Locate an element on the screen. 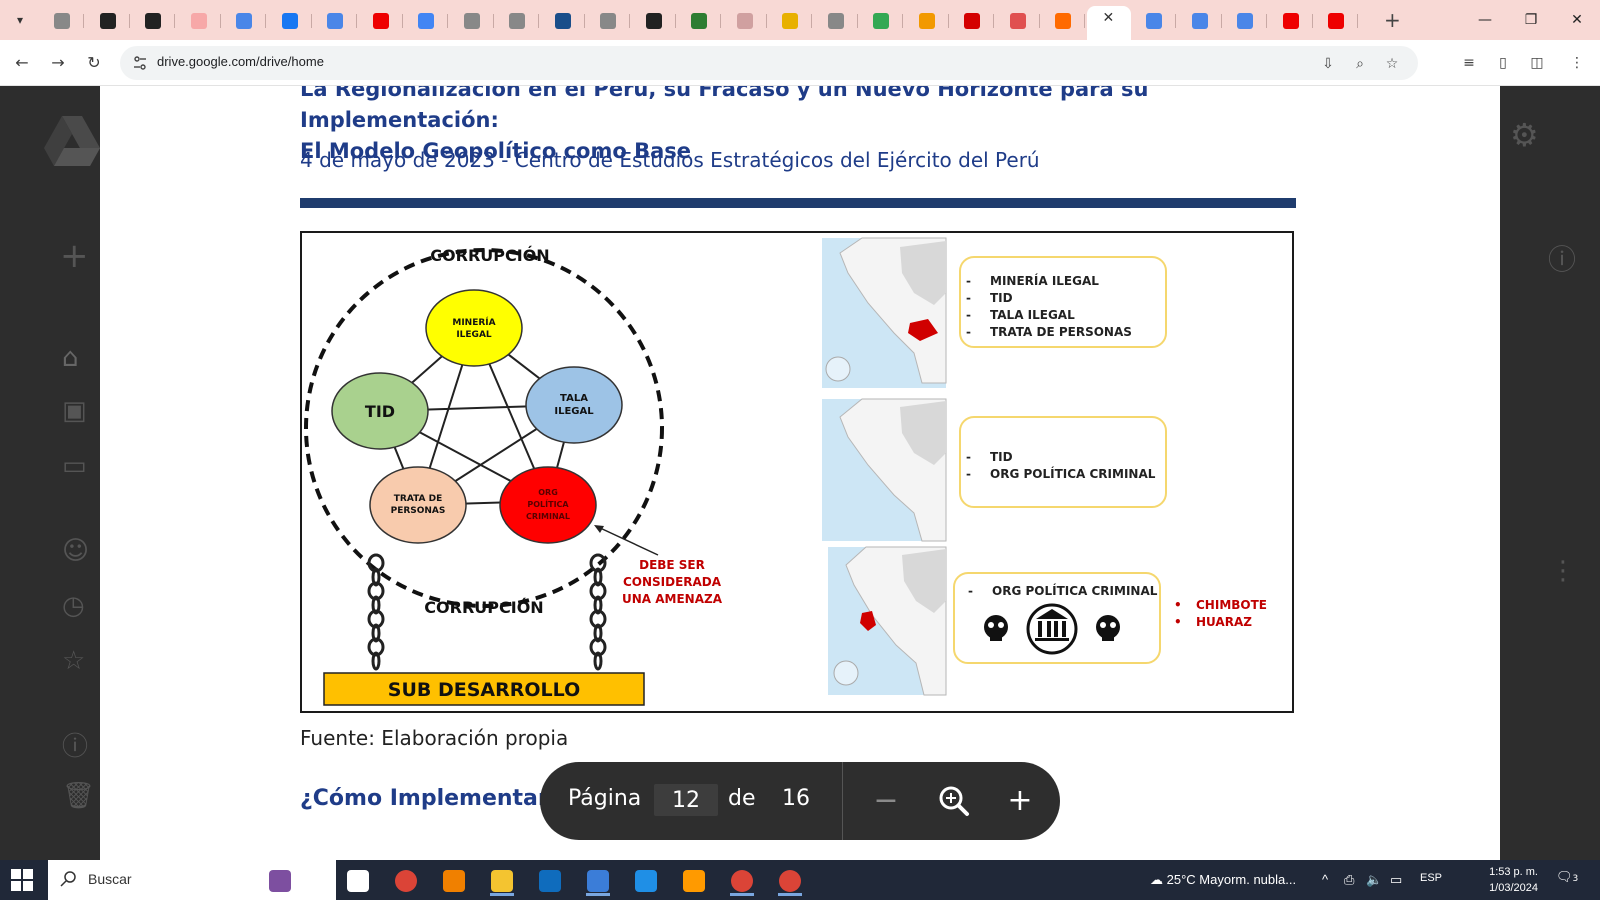 The width and height of the screenshot is (1600, 900). profile-avatar: ◫ is located at coordinates (1537, 63).